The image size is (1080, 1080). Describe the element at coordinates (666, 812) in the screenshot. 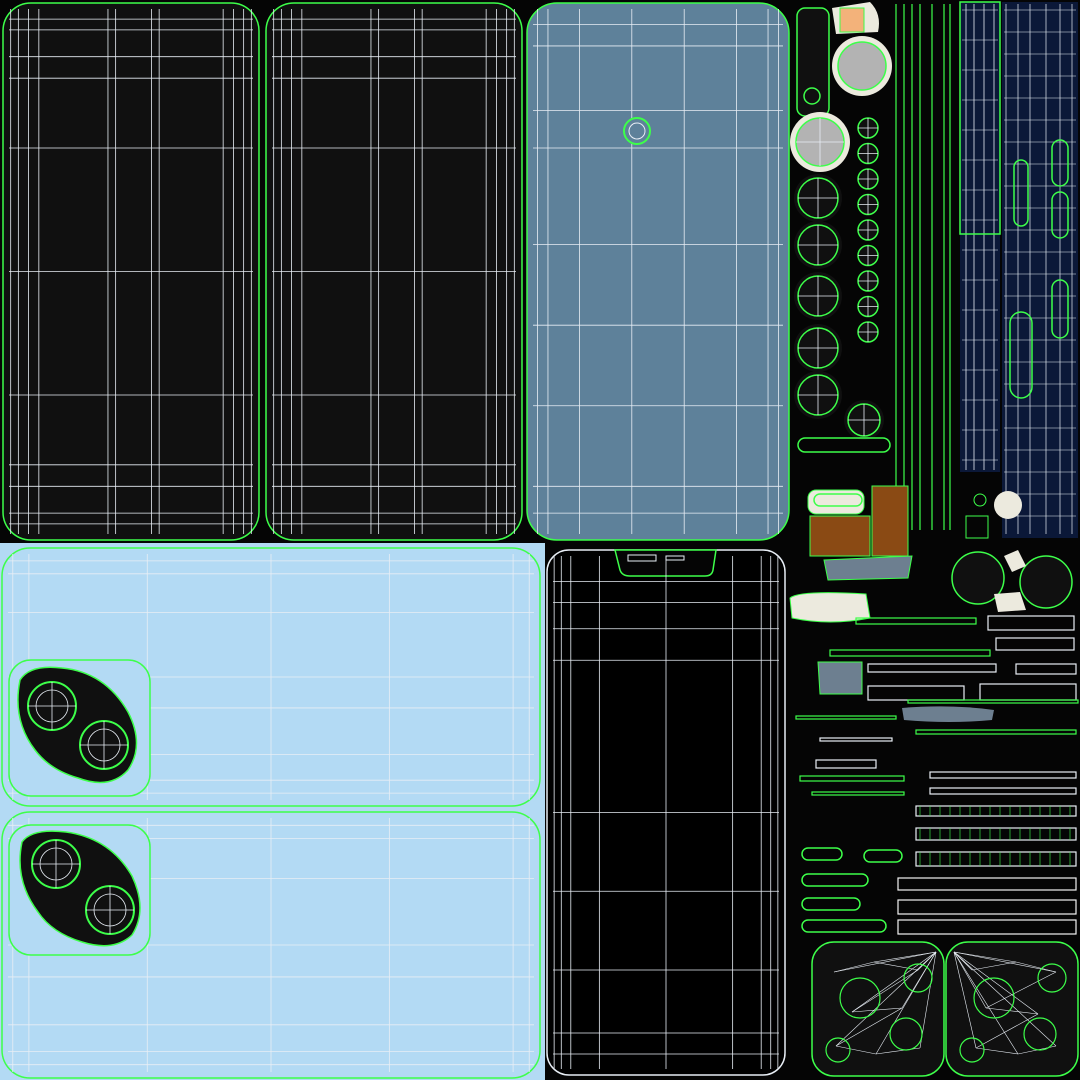

I see `front-display-panel` at that location.